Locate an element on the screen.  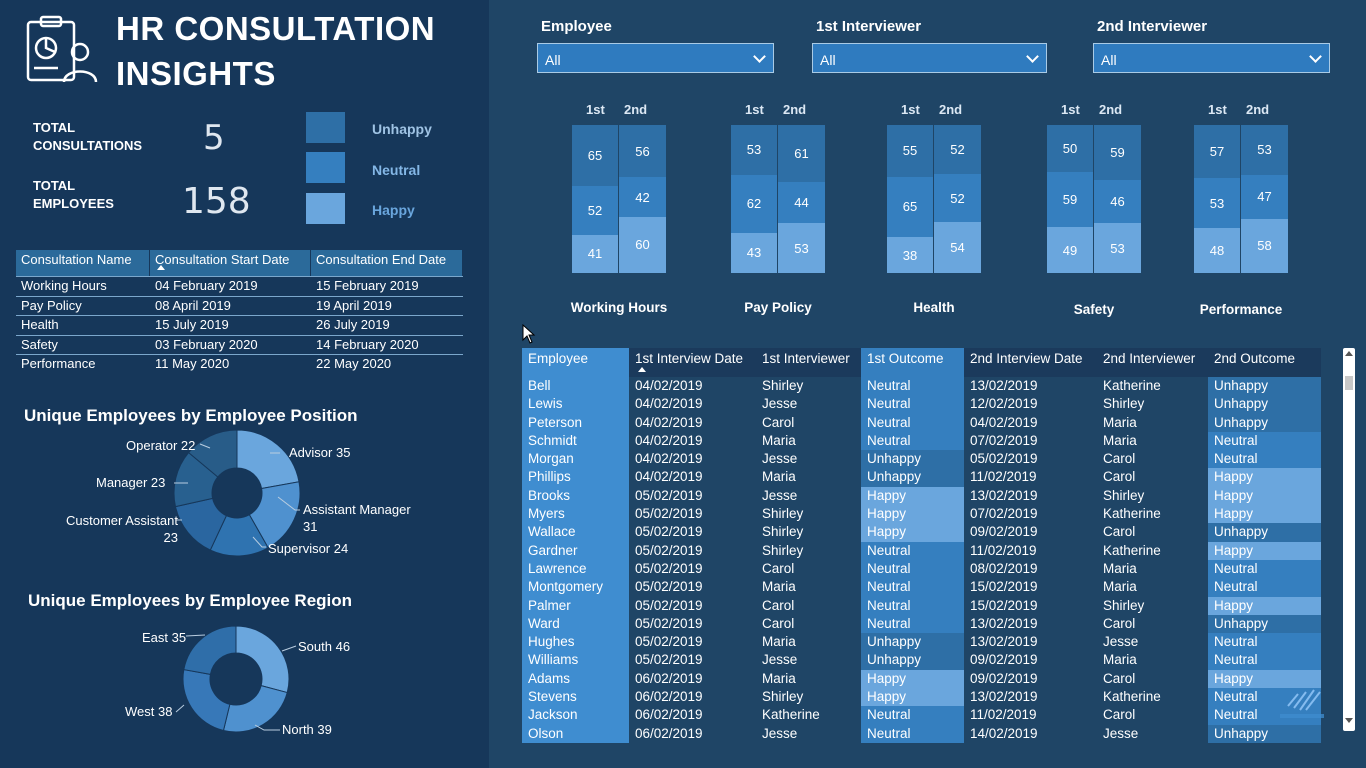
stack-segment-neutral: 62 is located at coordinates (754, 203).